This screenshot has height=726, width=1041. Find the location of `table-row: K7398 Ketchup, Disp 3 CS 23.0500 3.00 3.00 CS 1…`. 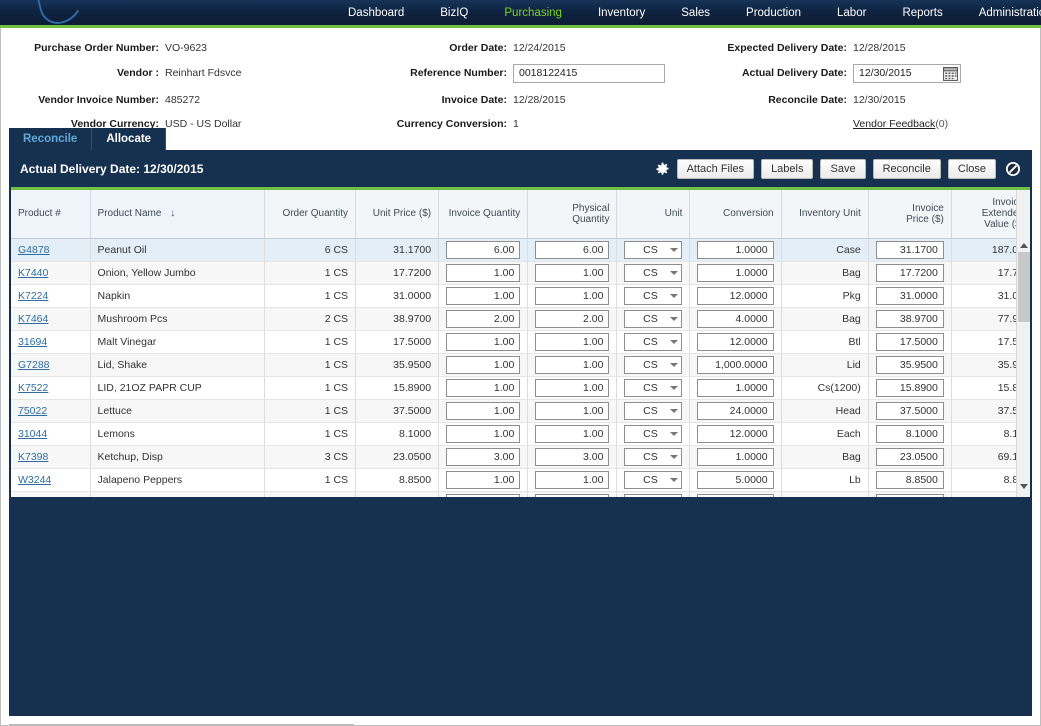

table-row: K7398 Ketchup, Disp 3 CS 23.0500 3.00 3.00 CS 1… is located at coordinates (520, 457).